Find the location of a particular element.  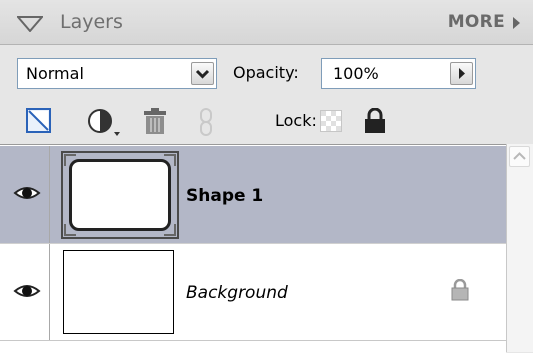

lock-transparency-icon is located at coordinates (331, 121).